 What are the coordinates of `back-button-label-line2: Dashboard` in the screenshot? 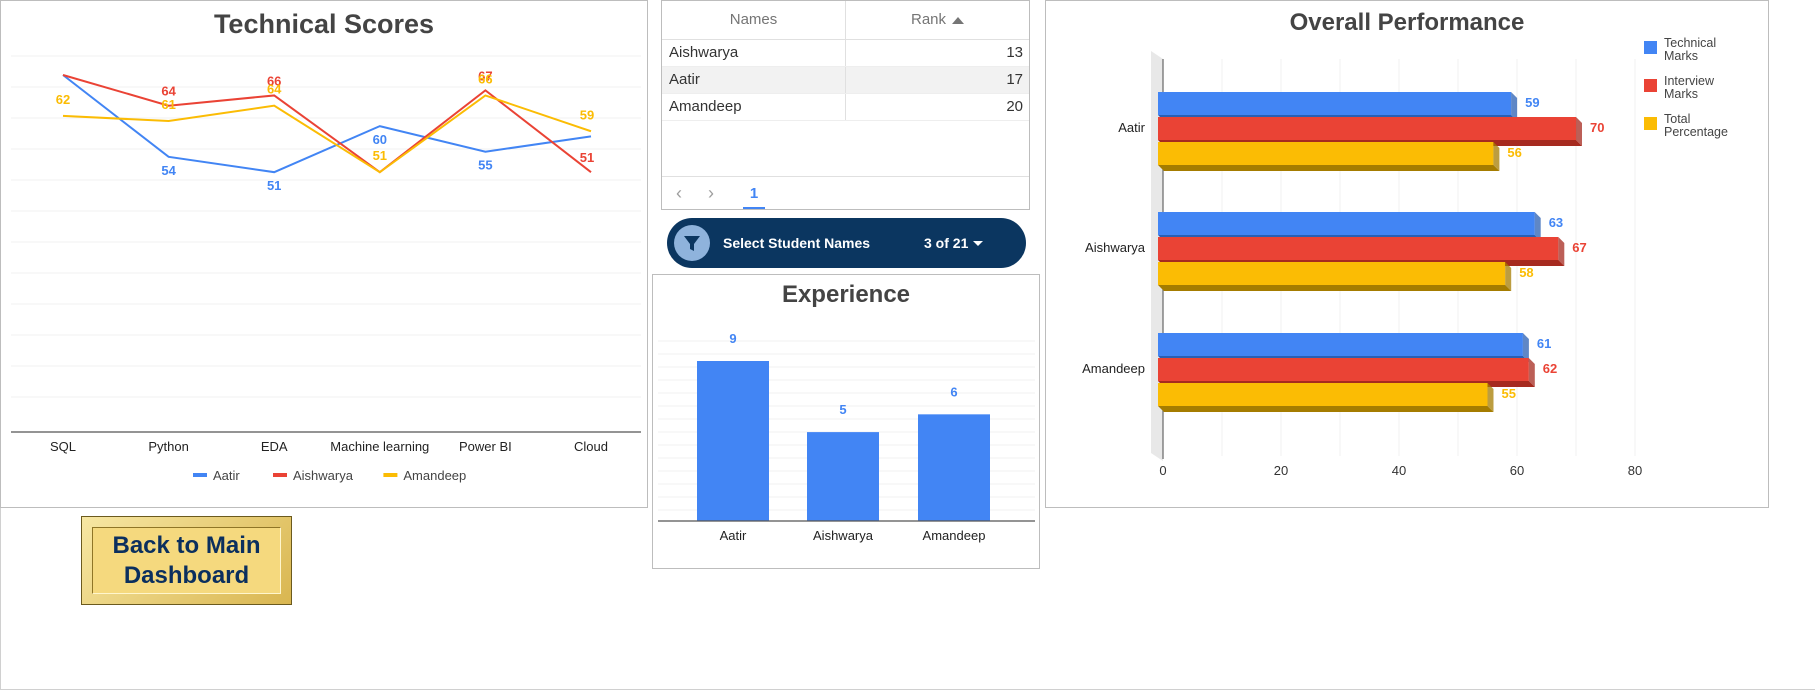 It's located at (186, 575).